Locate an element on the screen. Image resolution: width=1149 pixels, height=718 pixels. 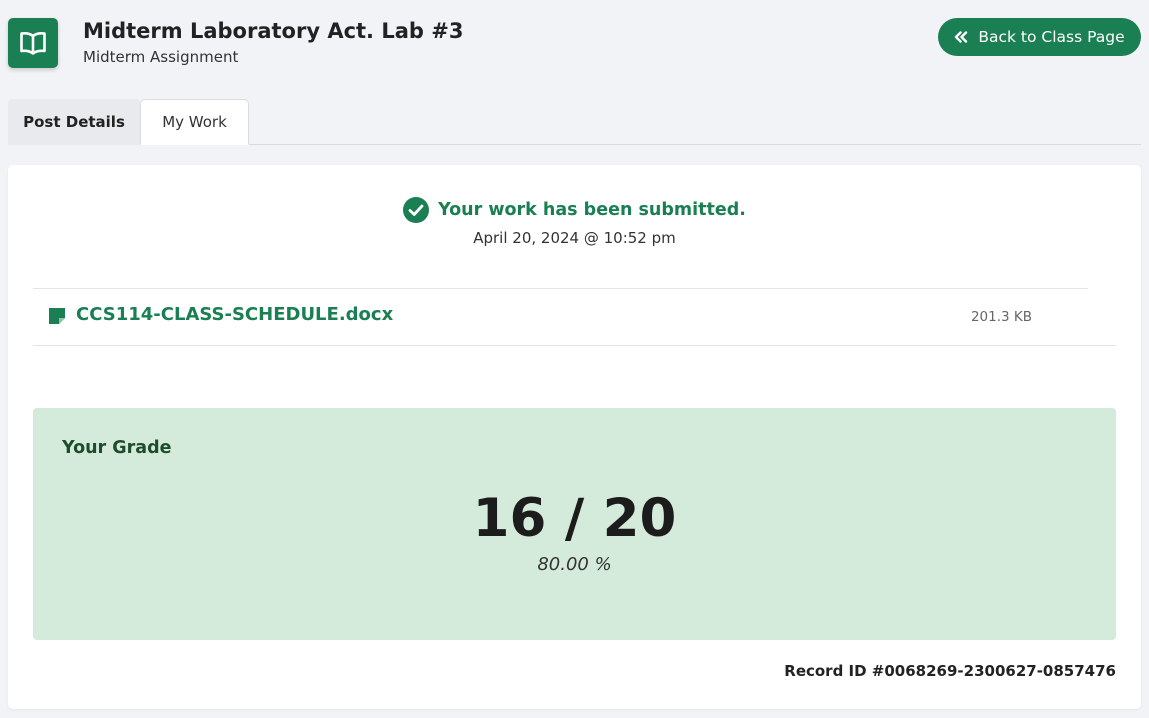
tab-bar: Post Details My Work is located at coordinates (574, 122).